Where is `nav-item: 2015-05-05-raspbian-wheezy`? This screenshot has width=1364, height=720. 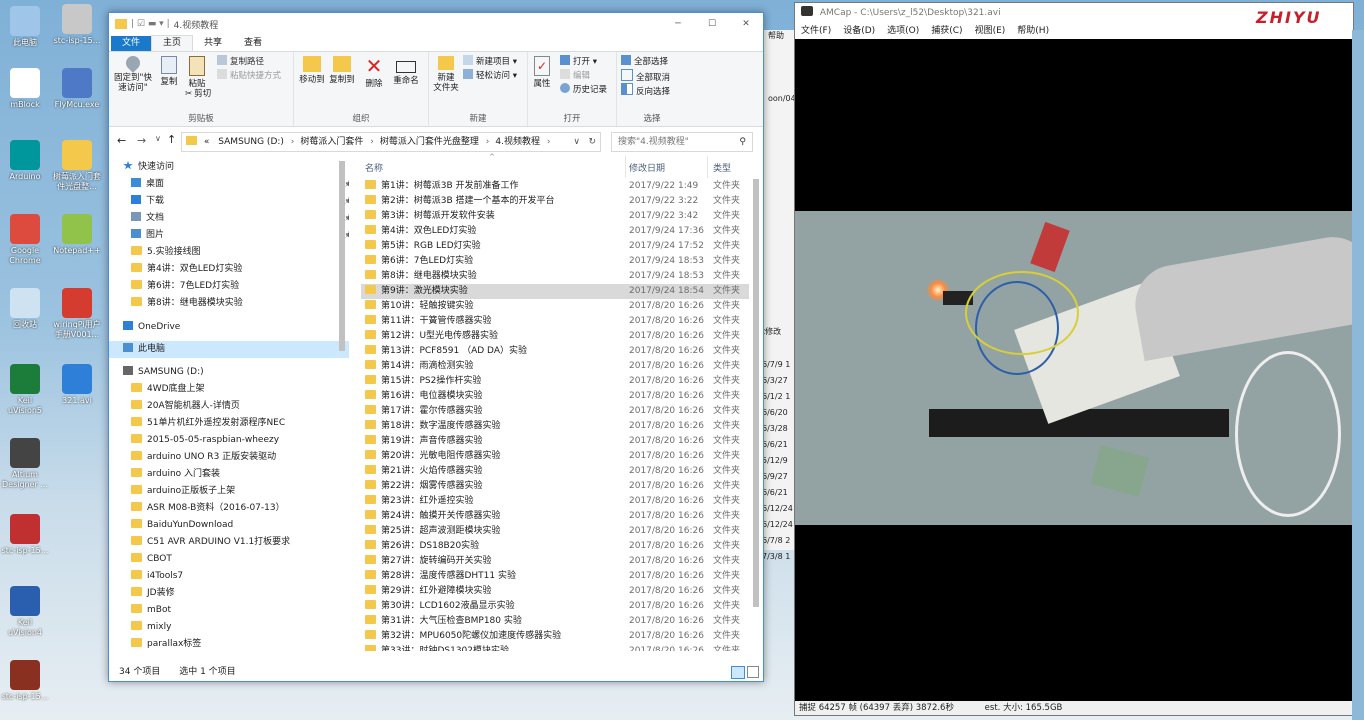 nav-item: 2015-05-05-raspbian-wheezy is located at coordinates (229, 440).